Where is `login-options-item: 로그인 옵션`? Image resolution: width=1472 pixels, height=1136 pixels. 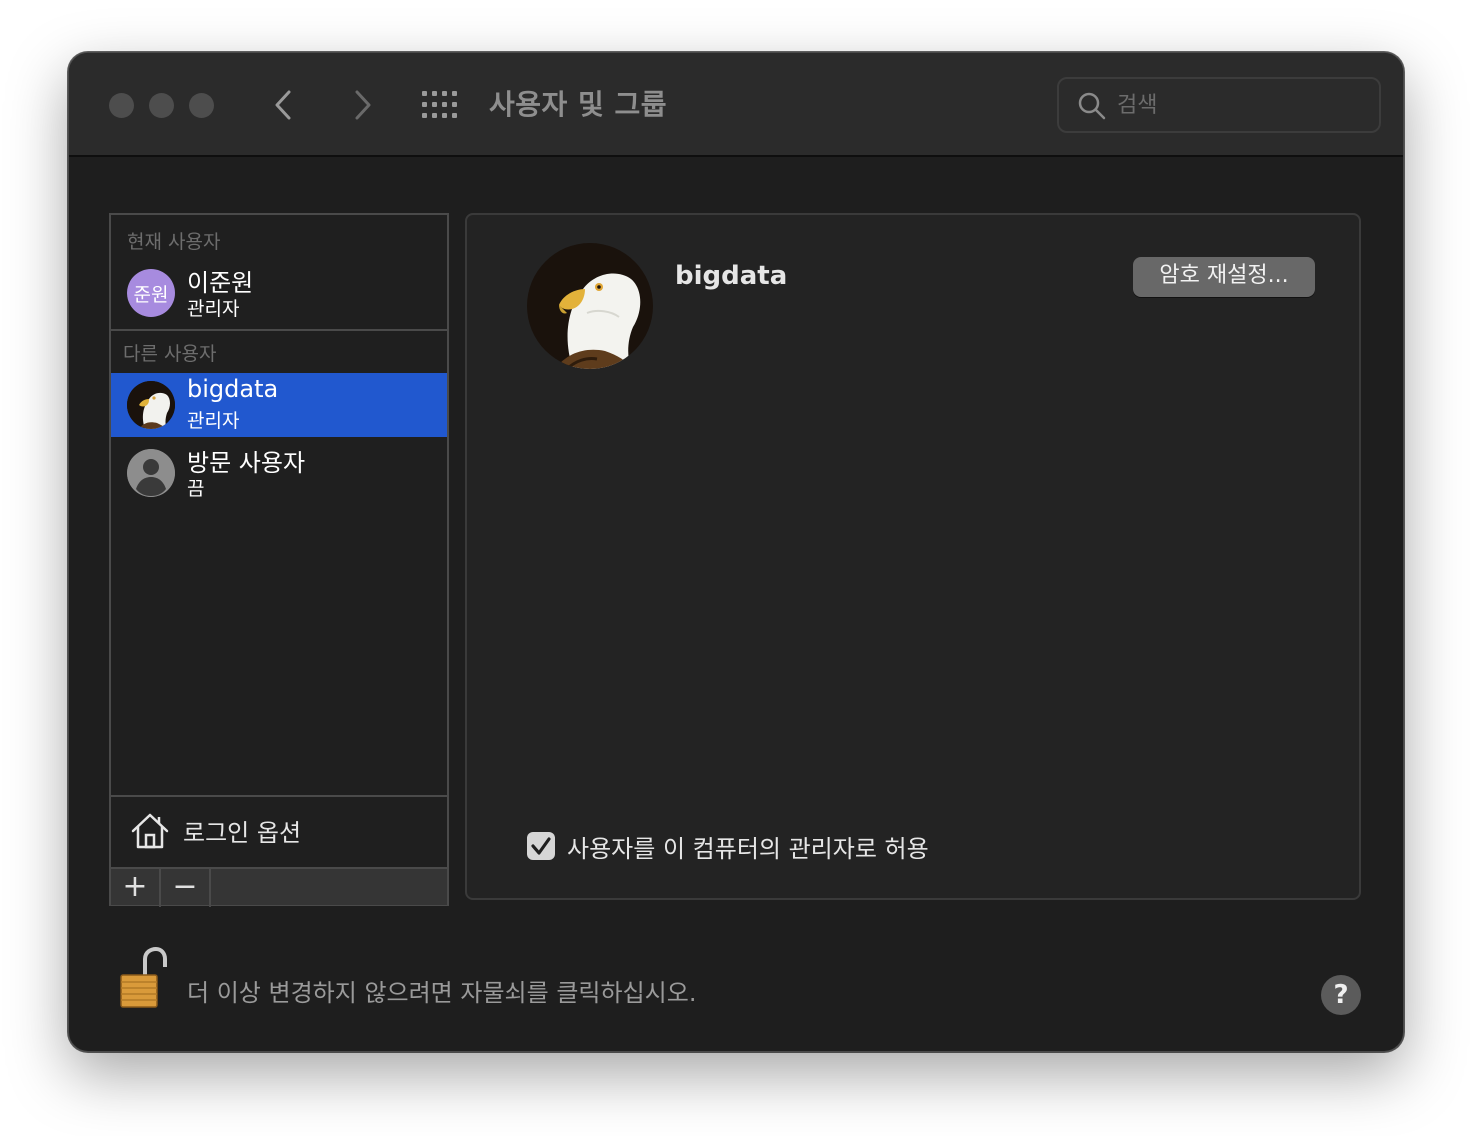
login-options-item: 로그인 옵션 is located at coordinates (279, 831).